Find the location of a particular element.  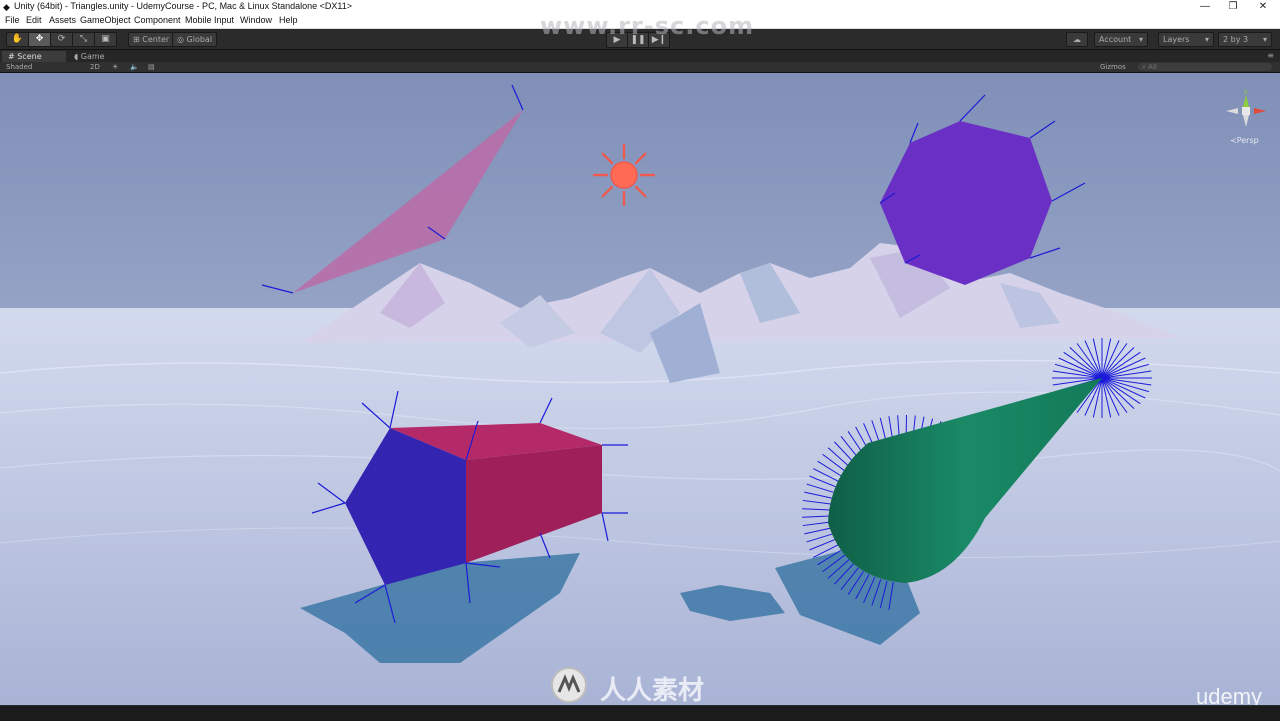

watermark-cn: 人人素材 is located at coordinates (652, 688).